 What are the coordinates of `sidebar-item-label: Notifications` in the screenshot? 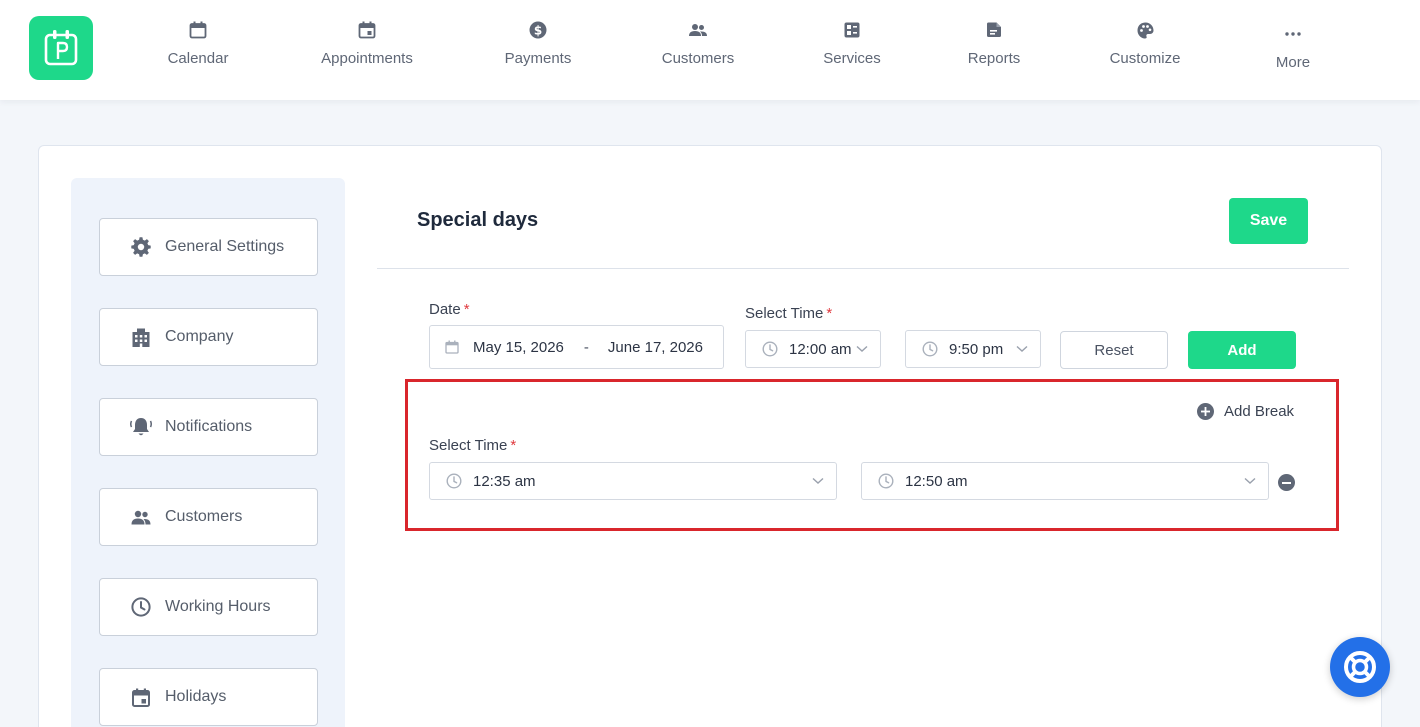 It's located at (209, 426).